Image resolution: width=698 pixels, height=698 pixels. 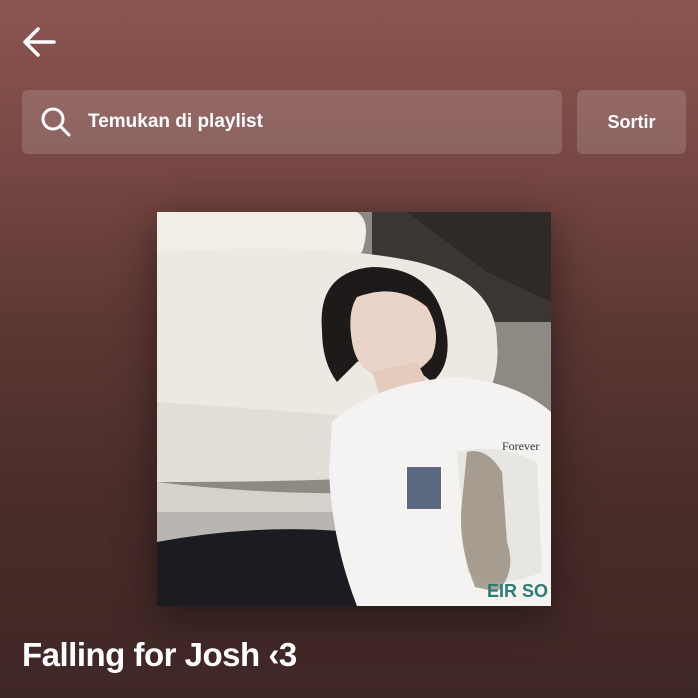 I want to click on arrow-left-icon, so click(x=39, y=42).